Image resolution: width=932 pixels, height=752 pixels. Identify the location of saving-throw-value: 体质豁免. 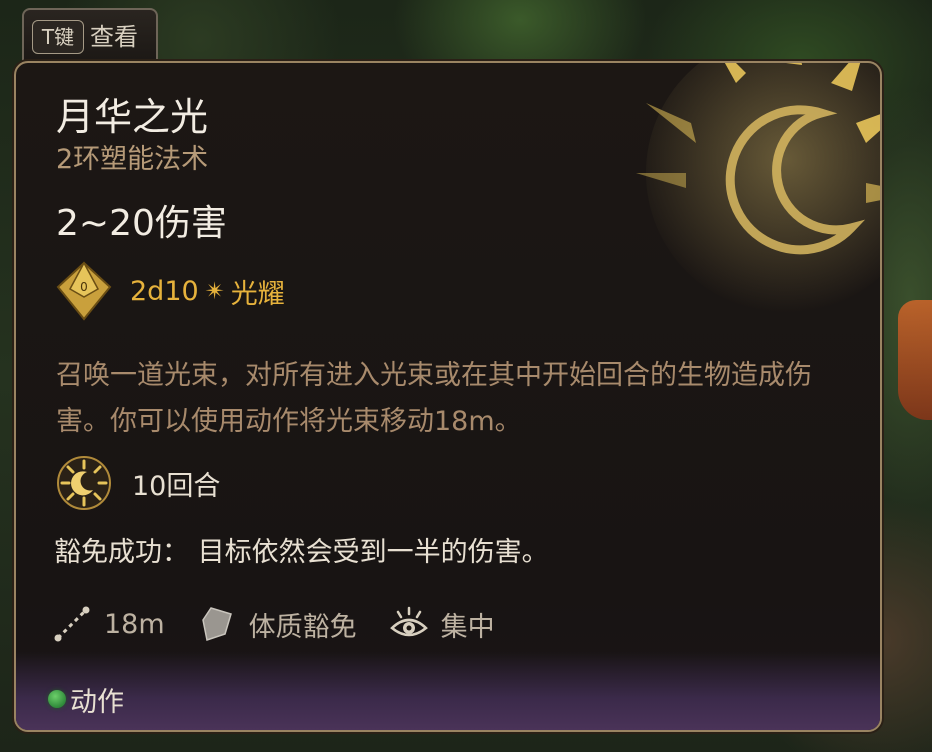
(302, 627).